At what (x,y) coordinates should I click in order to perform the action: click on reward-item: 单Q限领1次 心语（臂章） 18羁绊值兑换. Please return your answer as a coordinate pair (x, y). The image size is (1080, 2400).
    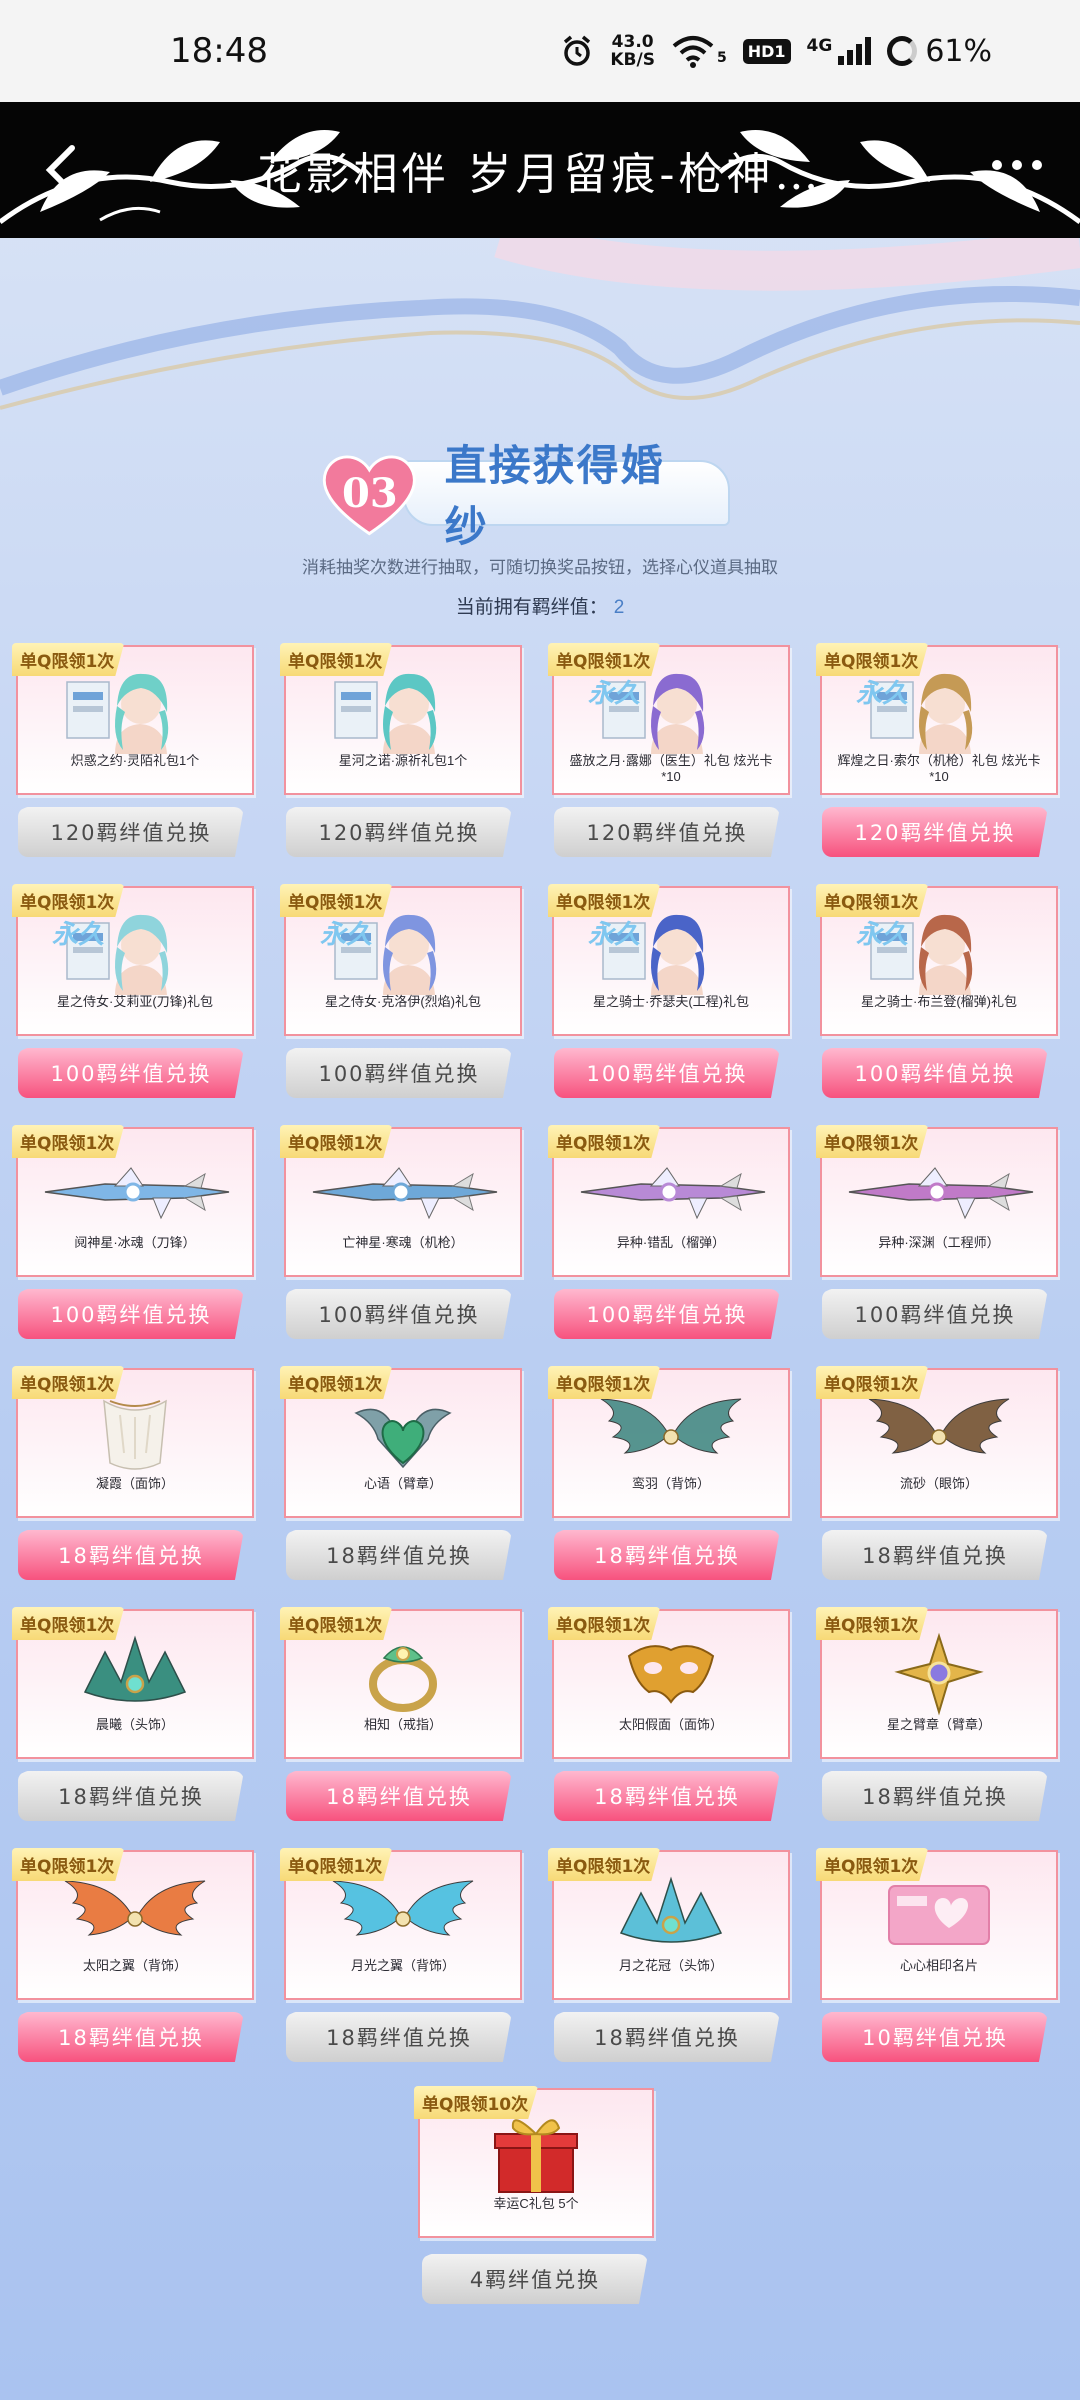
    Looking at the image, I should click on (407, 1483).